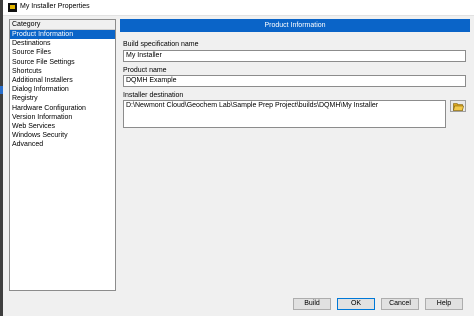 The height and width of the screenshot is (316, 474). Describe the element at coordinates (238, 8) in the screenshot. I see `title-bar: My Installer Properties` at that location.